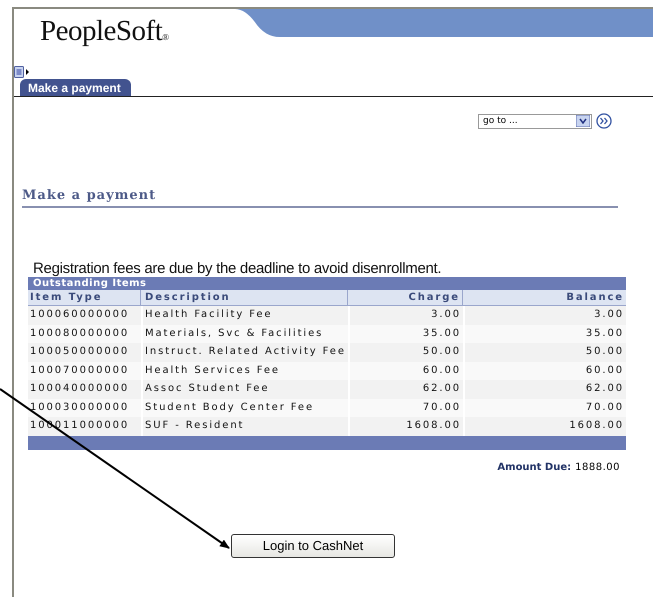 This screenshot has height=597, width=653. I want to click on table-cell: Assoc Student Fee, so click(245, 389).